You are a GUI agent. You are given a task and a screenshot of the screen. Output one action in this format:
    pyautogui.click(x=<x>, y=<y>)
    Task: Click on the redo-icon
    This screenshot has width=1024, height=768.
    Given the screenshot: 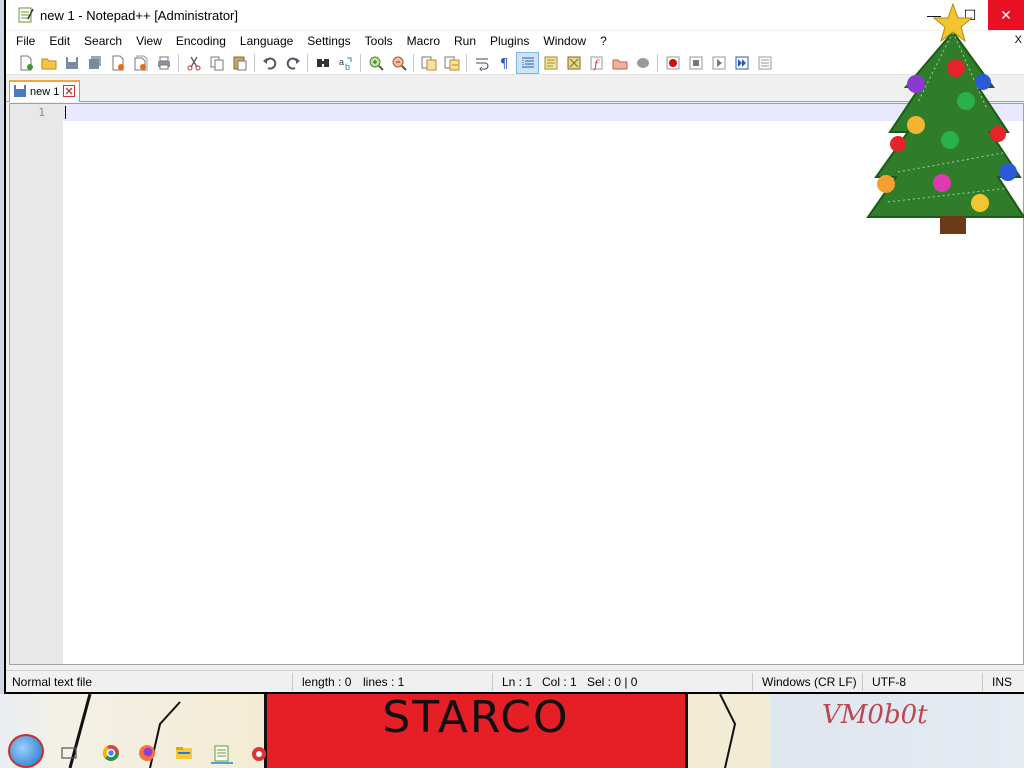 What is the action you would take?
    pyautogui.click(x=292, y=63)
    